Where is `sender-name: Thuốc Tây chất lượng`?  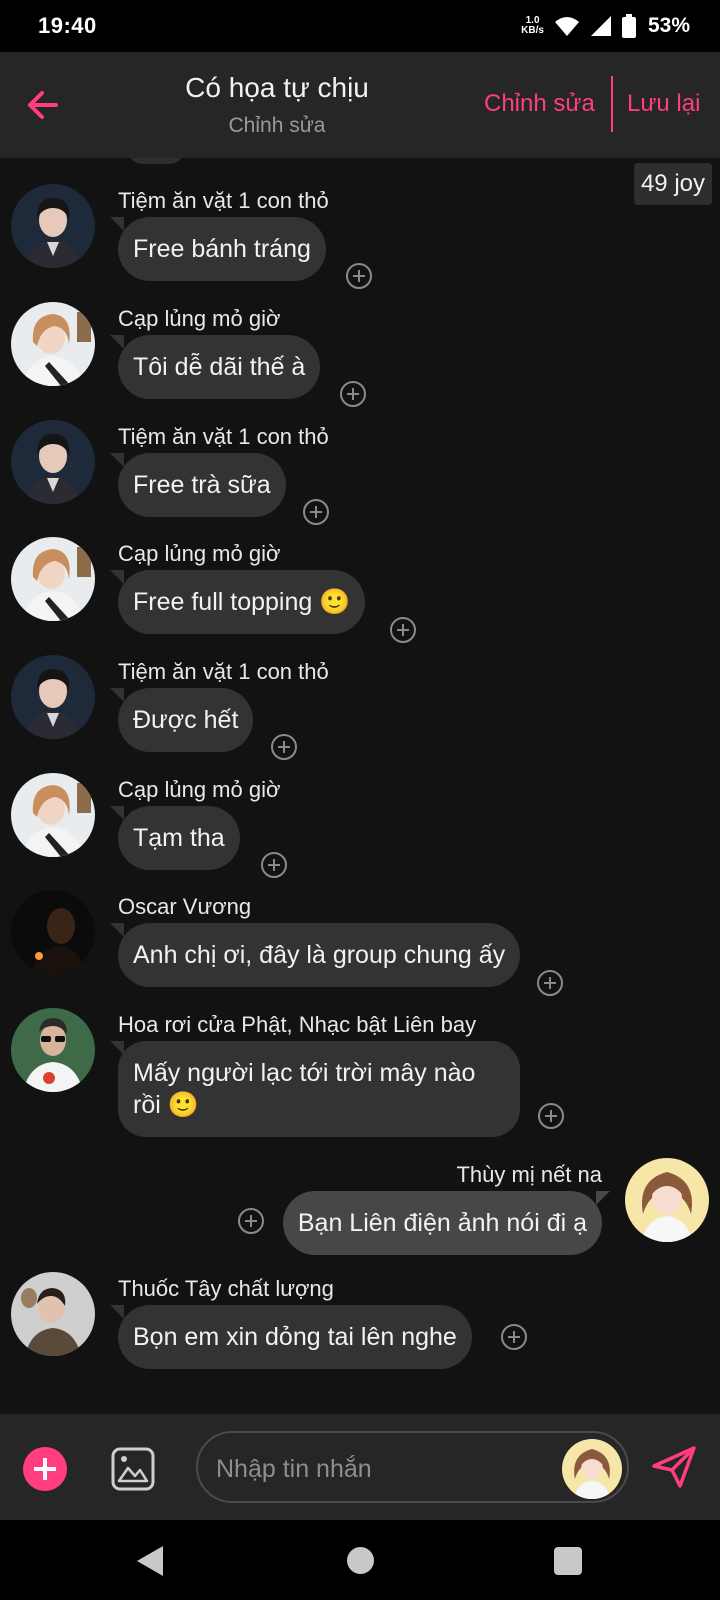
sender-name: Thuốc Tây chất lượng is located at coordinates (226, 1288).